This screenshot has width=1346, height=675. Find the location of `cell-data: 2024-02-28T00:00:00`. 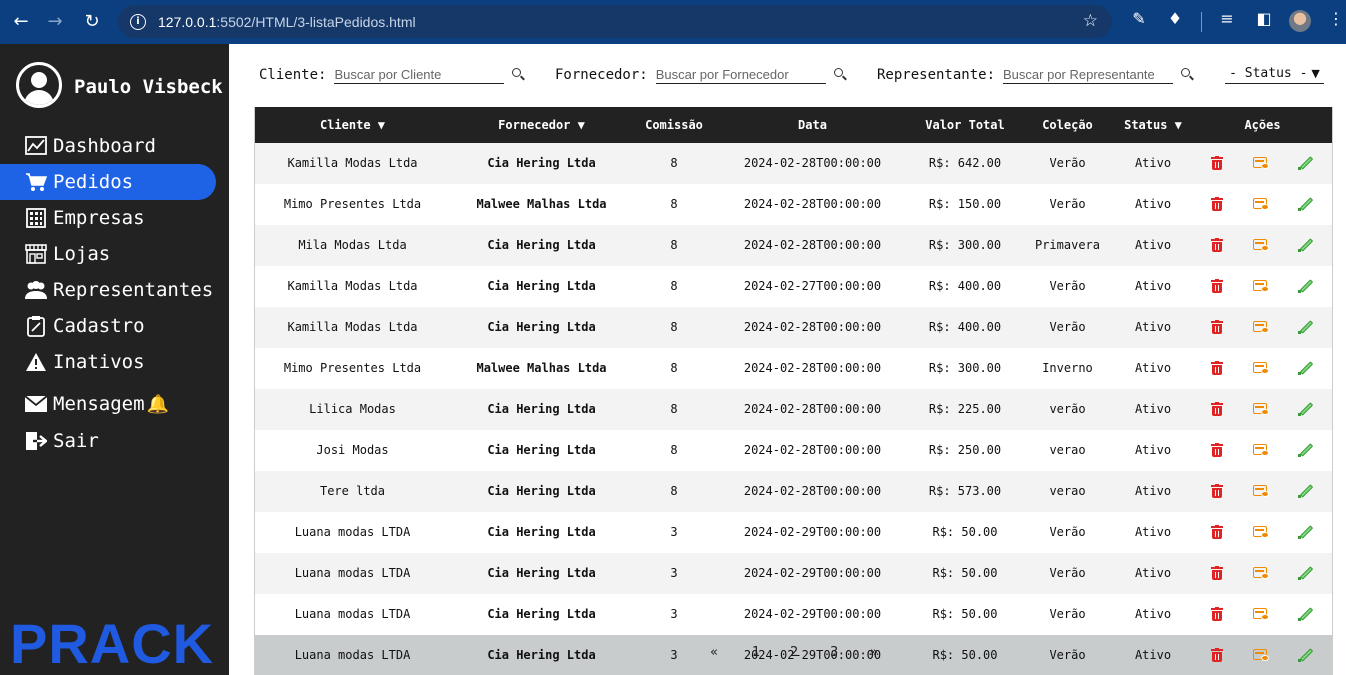

cell-data: 2024-02-28T00:00:00 is located at coordinates (812, 409).